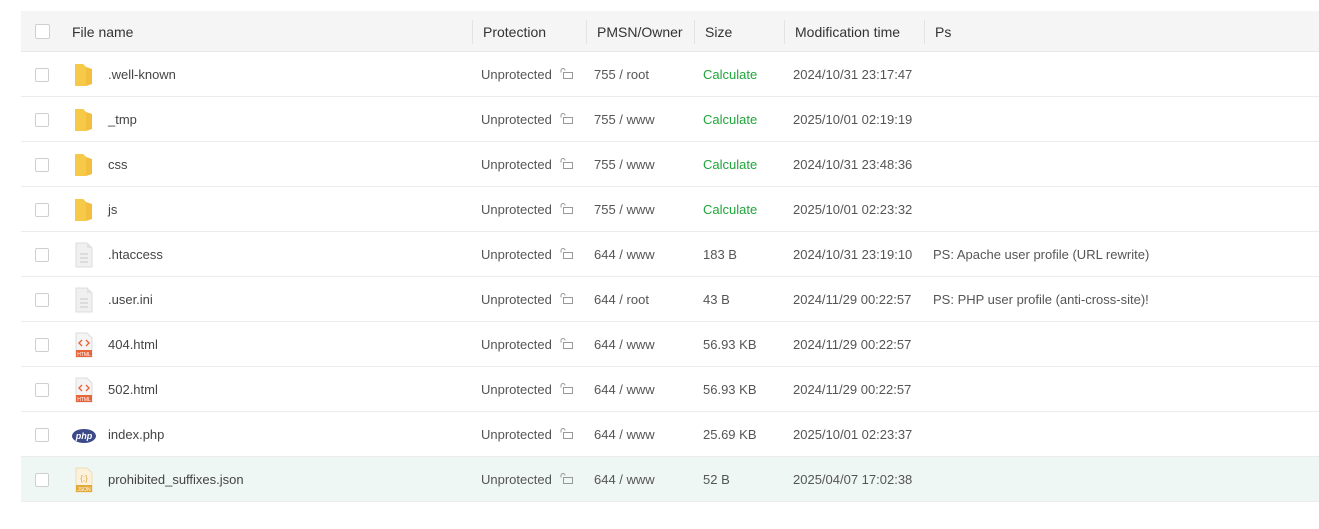 The height and width of the screenshot is (529, 1319). What do you see at coordinates (718, 31) in the screenshot?
I see `column-size: Size` at bounding box center [718, 31].